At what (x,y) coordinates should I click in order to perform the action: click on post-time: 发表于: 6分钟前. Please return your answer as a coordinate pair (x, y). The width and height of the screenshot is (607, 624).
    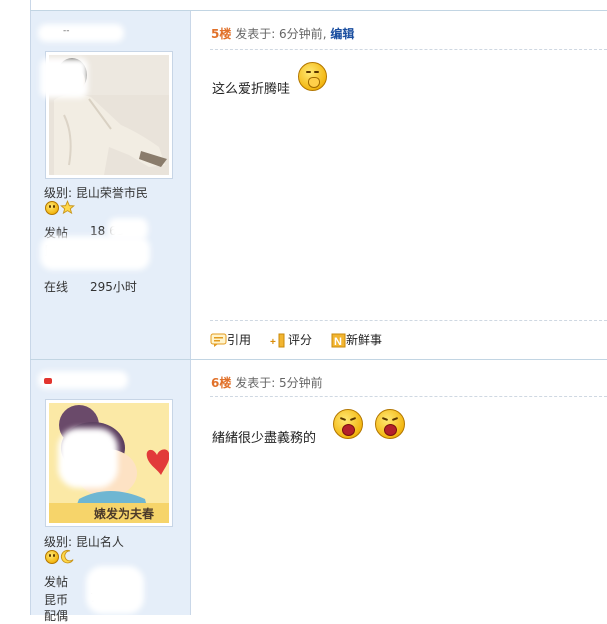
    Looking at the image, I should click on (279, 34).